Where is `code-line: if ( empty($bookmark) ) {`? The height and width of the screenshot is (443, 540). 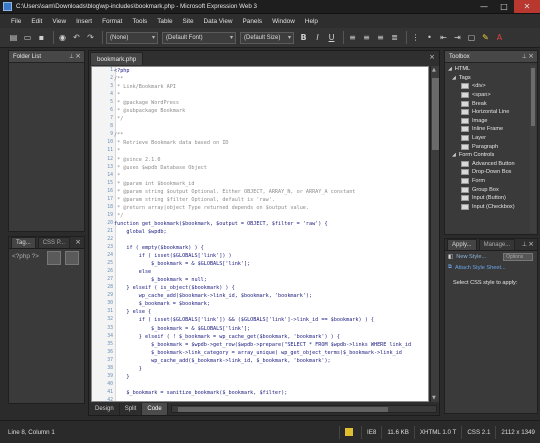 code-line: if ( empty($bookmark) ) { is located at coordinates (271, 248).